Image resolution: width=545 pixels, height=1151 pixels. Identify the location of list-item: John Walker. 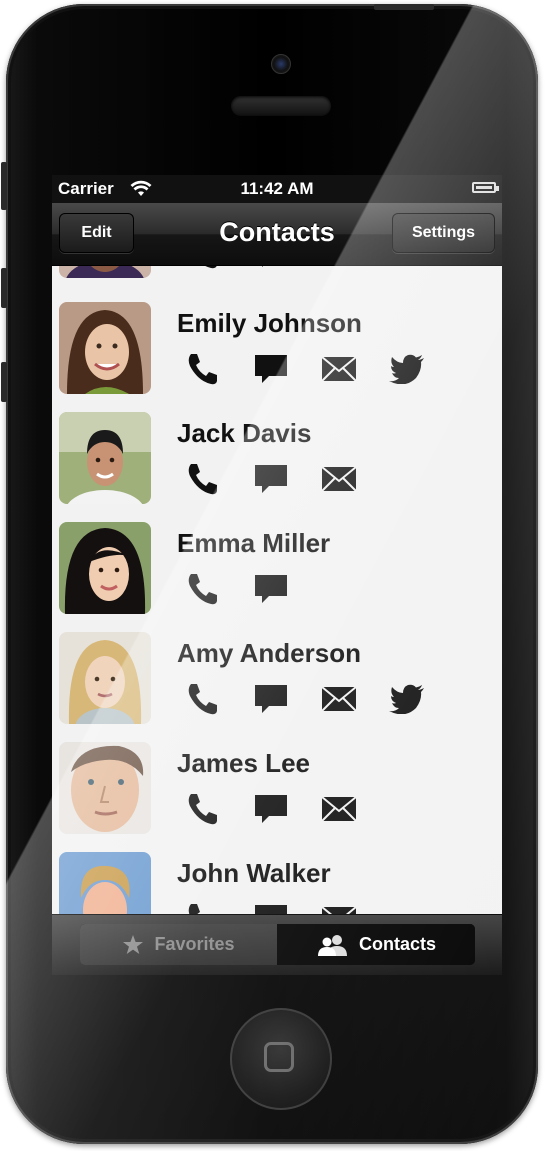
(277, 879).